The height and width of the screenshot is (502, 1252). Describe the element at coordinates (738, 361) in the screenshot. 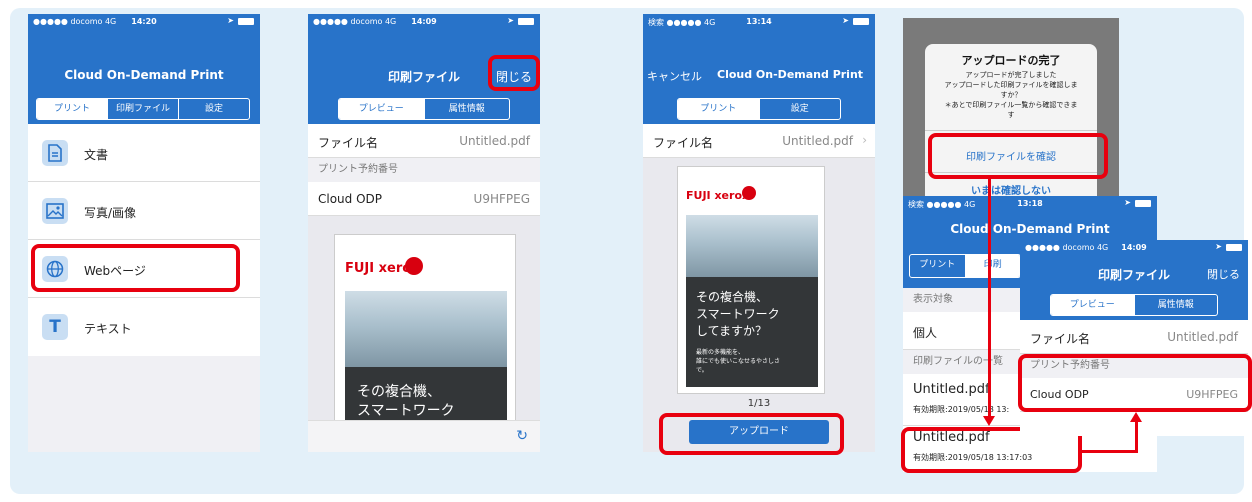

I see `ad-subtext: 最新の多機能を、 誰にでも使いこなせるやさしさ で。` at that location.